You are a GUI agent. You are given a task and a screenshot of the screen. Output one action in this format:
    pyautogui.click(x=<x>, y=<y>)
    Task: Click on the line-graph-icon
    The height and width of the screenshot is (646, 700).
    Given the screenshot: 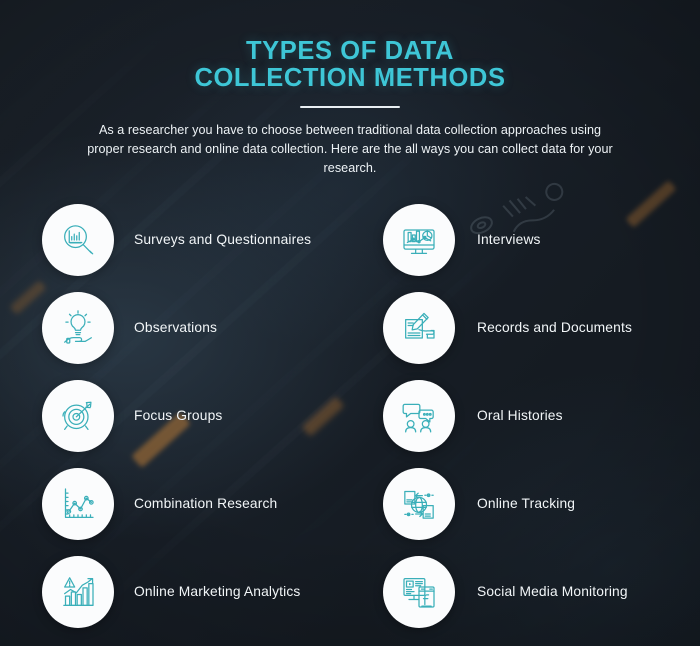 What is the action you would take?
    pyautogui.click(x=79, y=503)
    